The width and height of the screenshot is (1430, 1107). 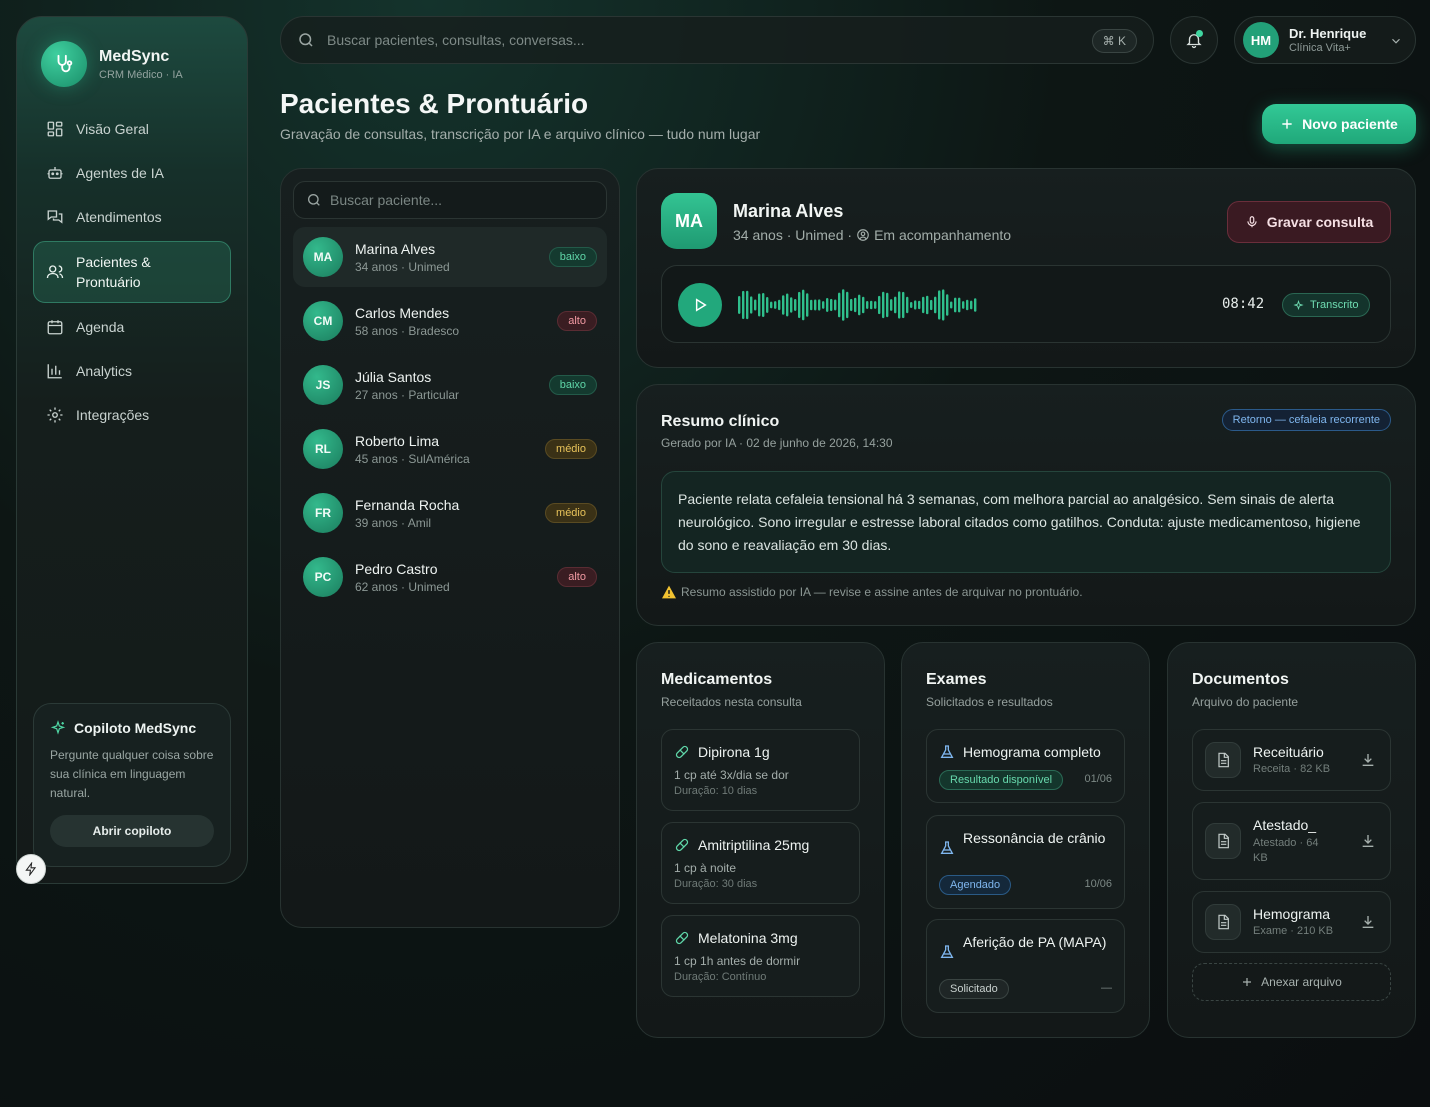 What do you see at coordinates (1114, 41) in the screenshot?
I see `shortcut-badge: ⌘ K` at bounding box center [1114, 41].